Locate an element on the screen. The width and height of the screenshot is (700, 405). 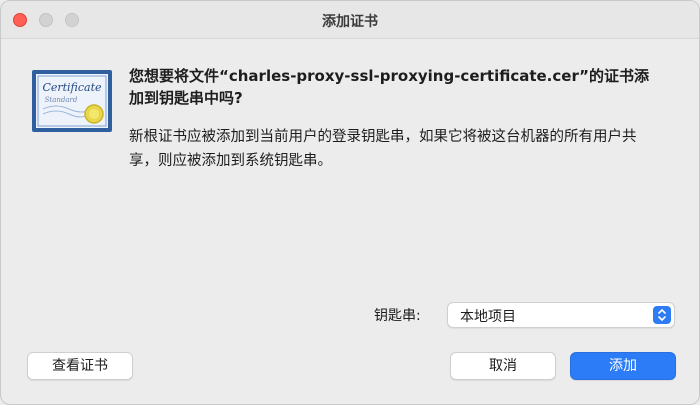
keychain-selected-value: 本地项目 is located at coordinates (488, 317).